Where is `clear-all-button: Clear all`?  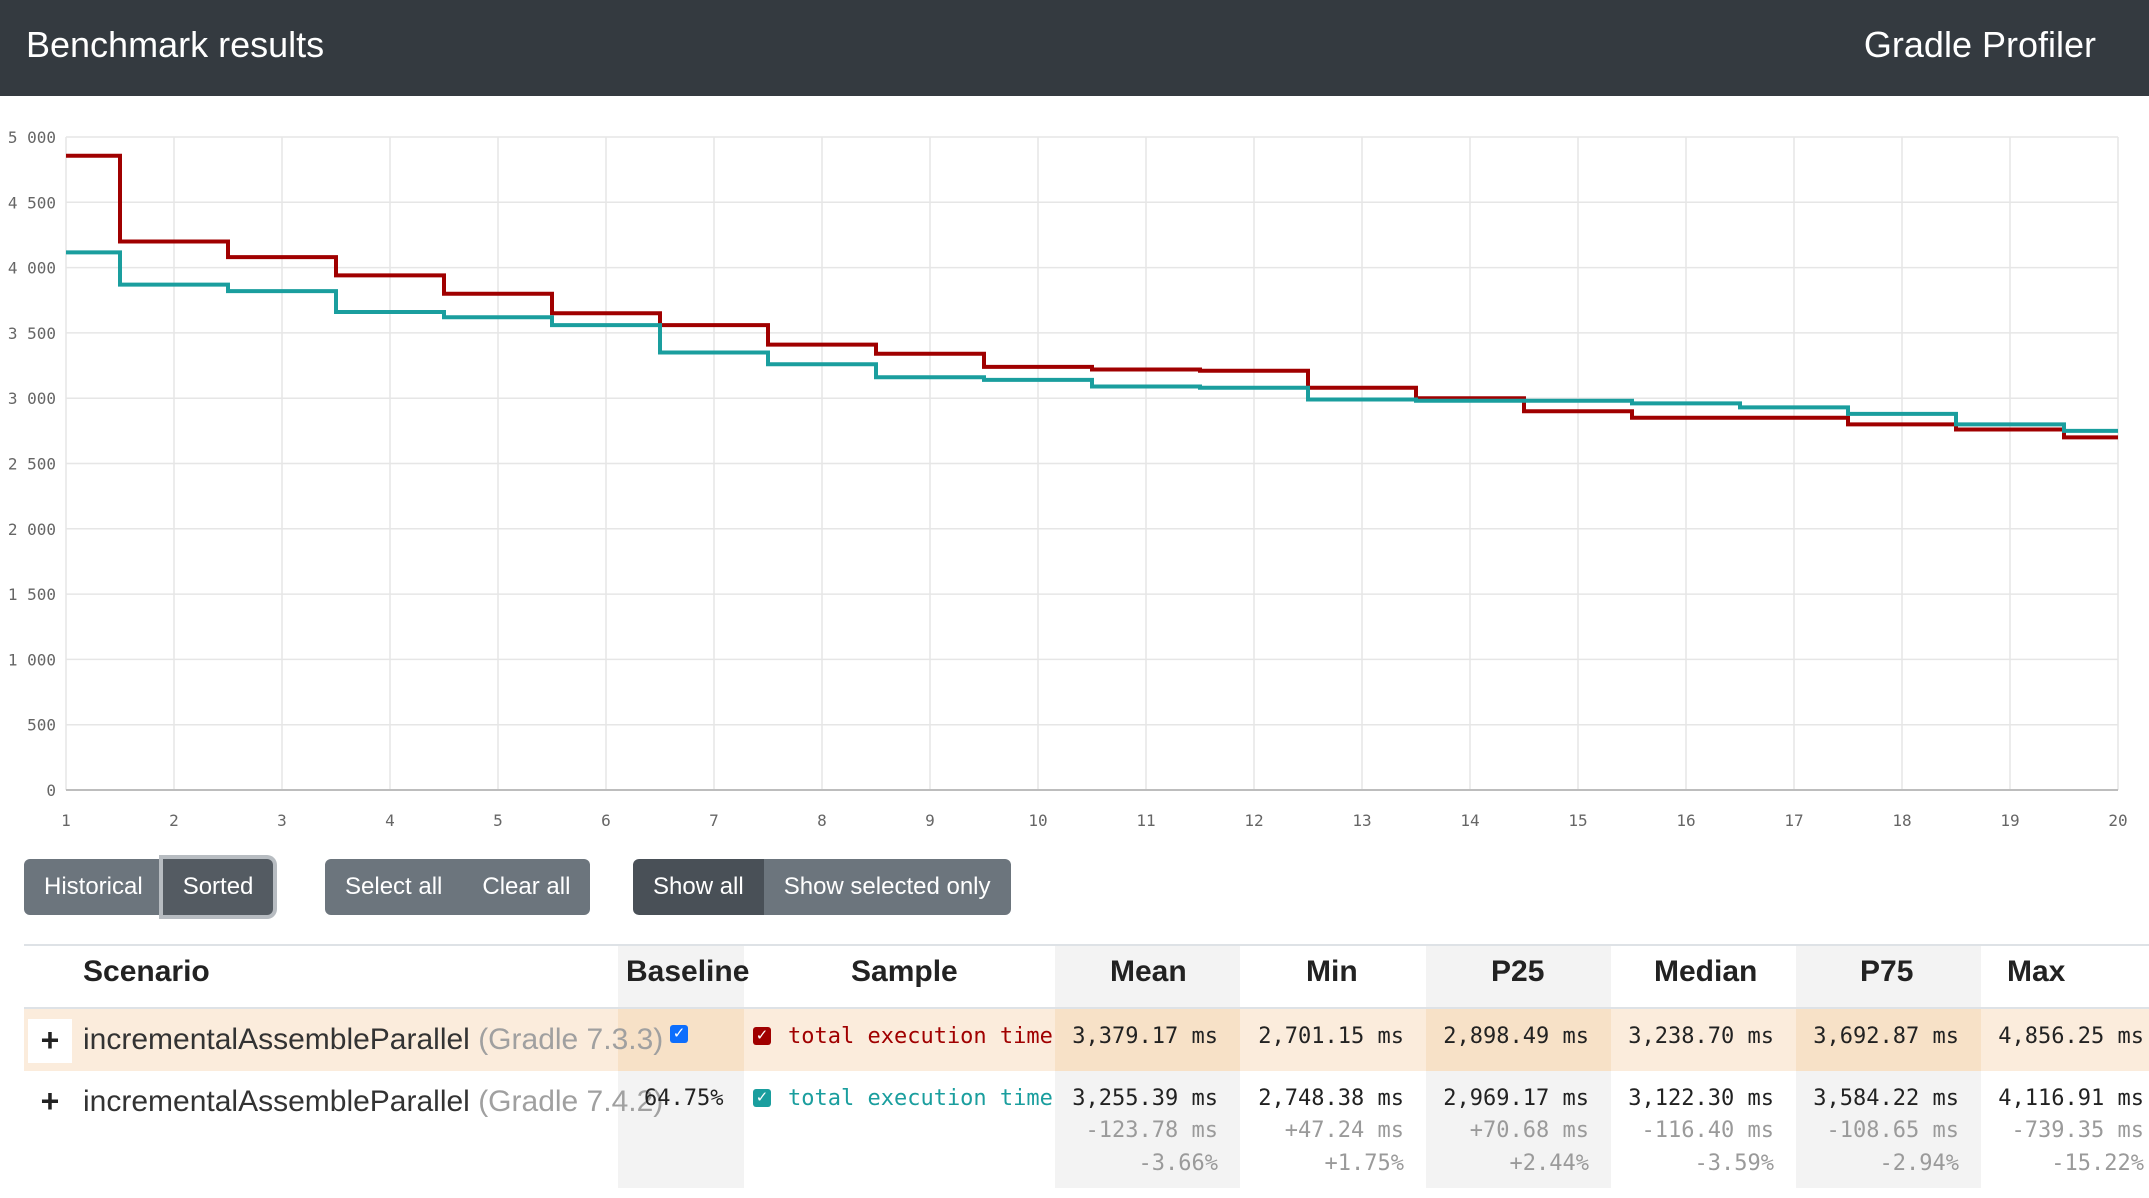
clear-all-button: Clear all is located at coordinates (526, 887).